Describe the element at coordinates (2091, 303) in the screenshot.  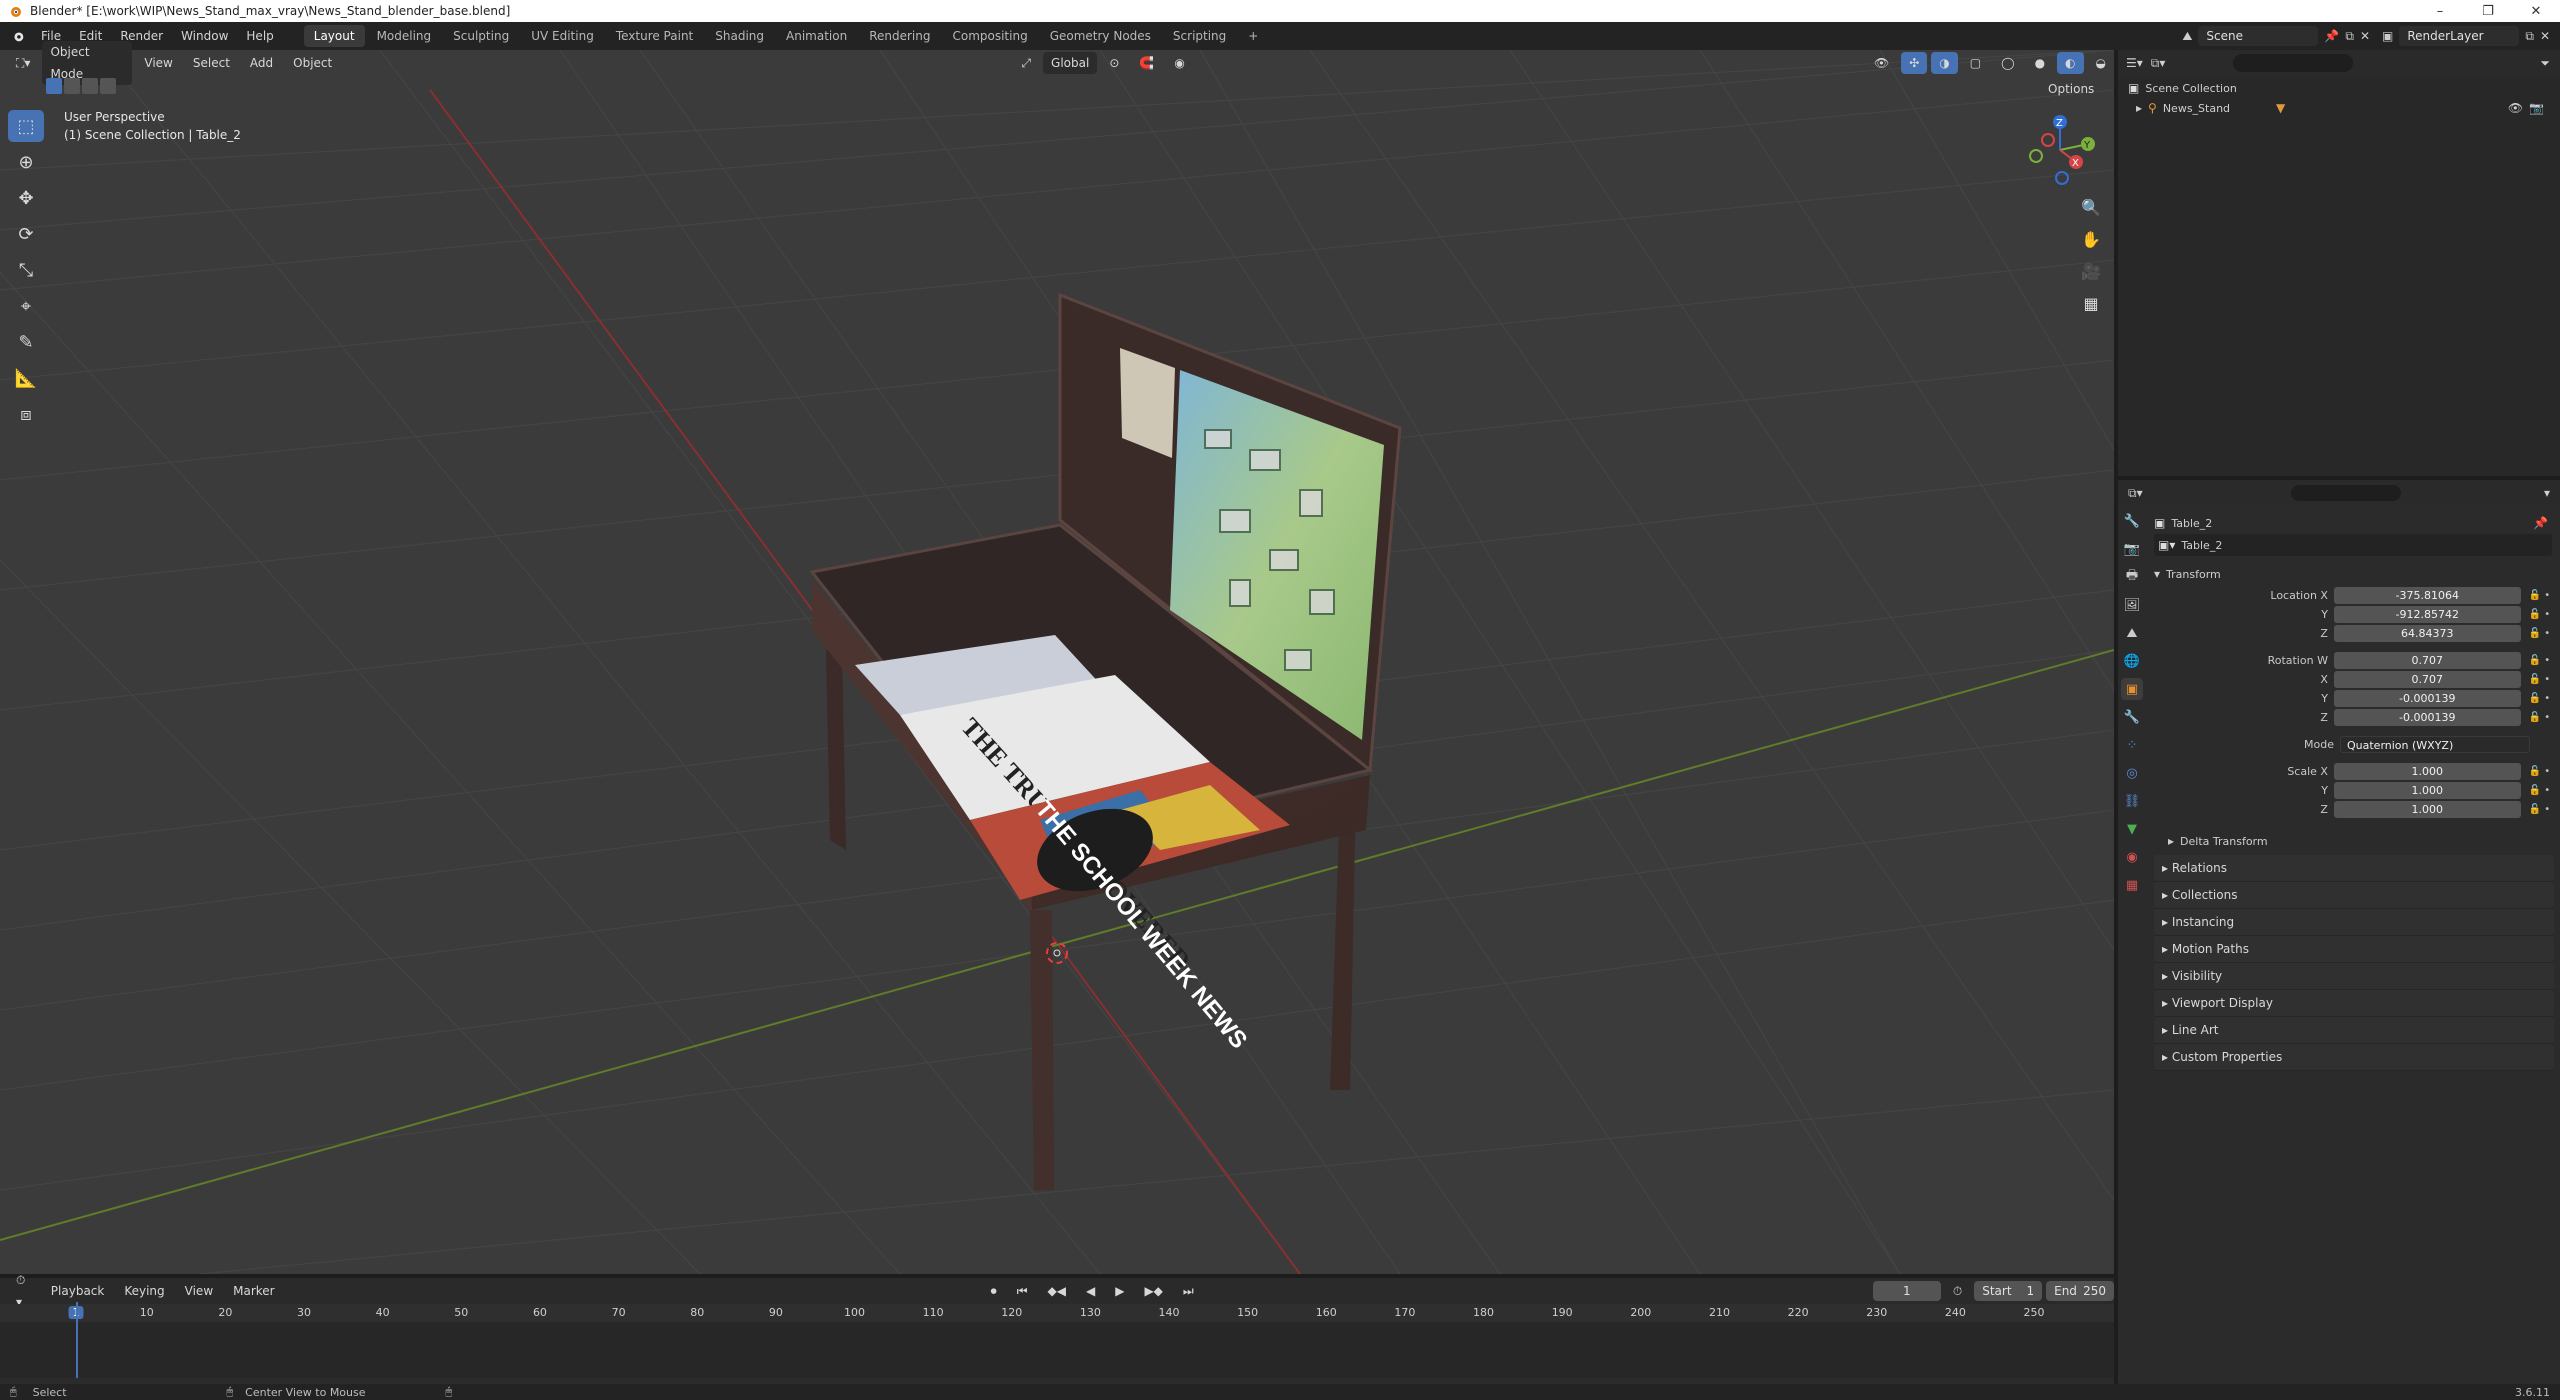
I see `ortho-grid-icon: ▦` at that location.